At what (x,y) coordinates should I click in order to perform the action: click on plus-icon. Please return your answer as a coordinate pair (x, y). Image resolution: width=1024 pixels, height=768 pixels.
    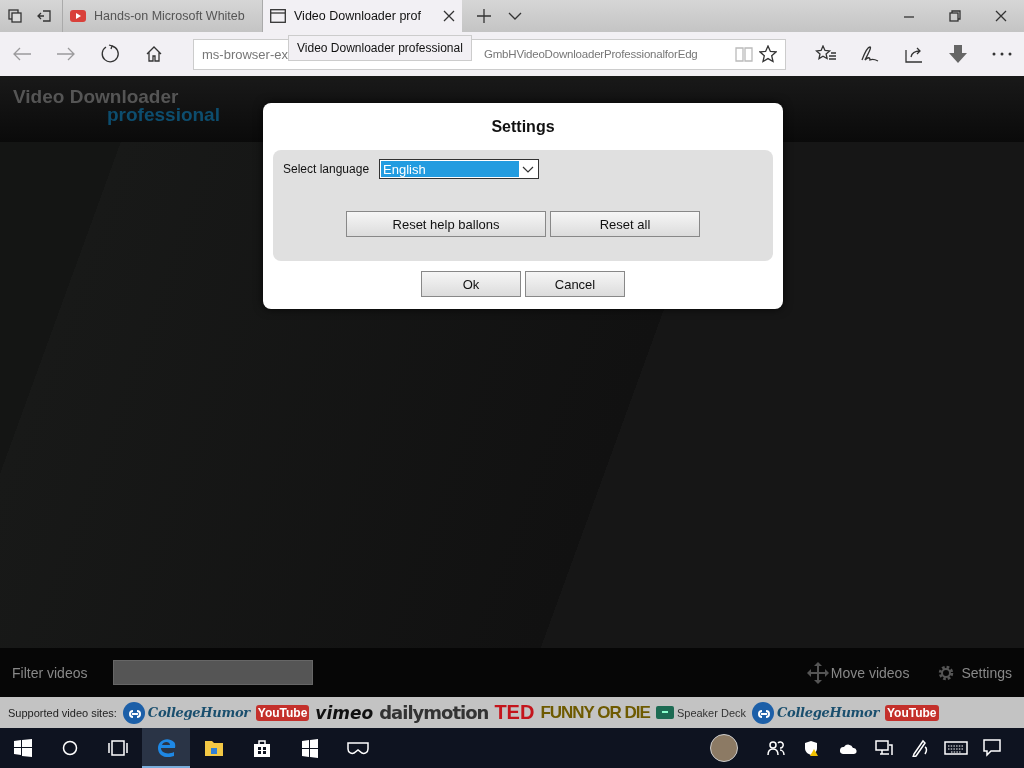
    Looking at the image, I should click on (484, 16).